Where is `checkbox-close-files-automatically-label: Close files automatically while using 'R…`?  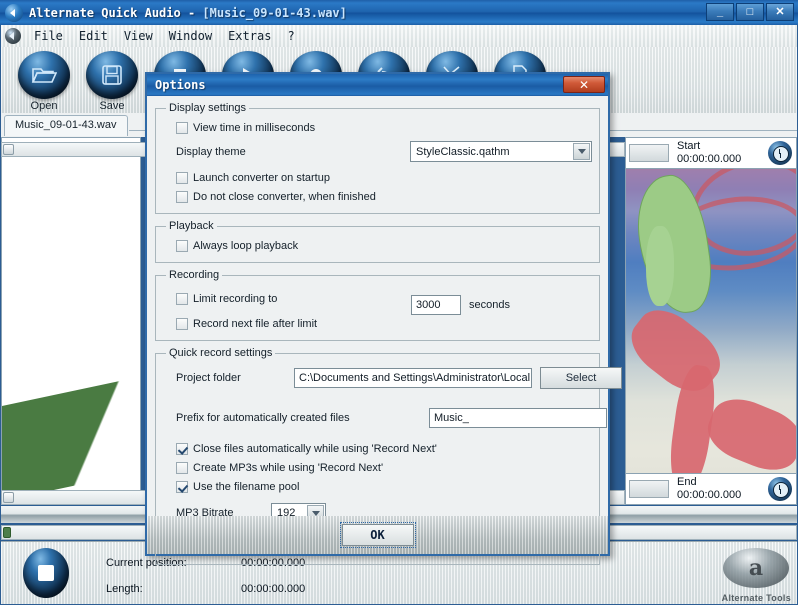 checkbox-close-files-automatically-label: Close files automatically while using 'R… is located at coordinates (315, 448).